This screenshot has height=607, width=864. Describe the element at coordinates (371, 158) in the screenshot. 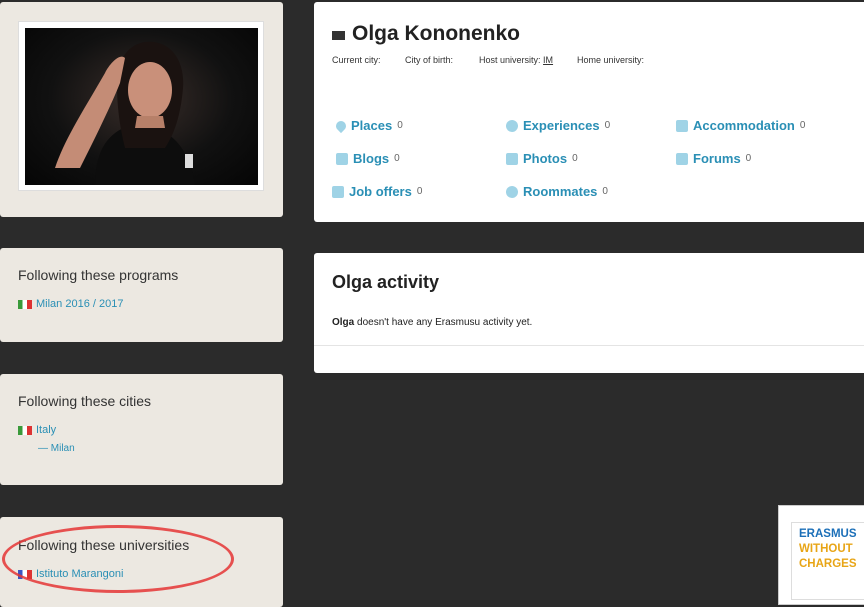

I see `stat-blogs-label: Blogs` at that location.